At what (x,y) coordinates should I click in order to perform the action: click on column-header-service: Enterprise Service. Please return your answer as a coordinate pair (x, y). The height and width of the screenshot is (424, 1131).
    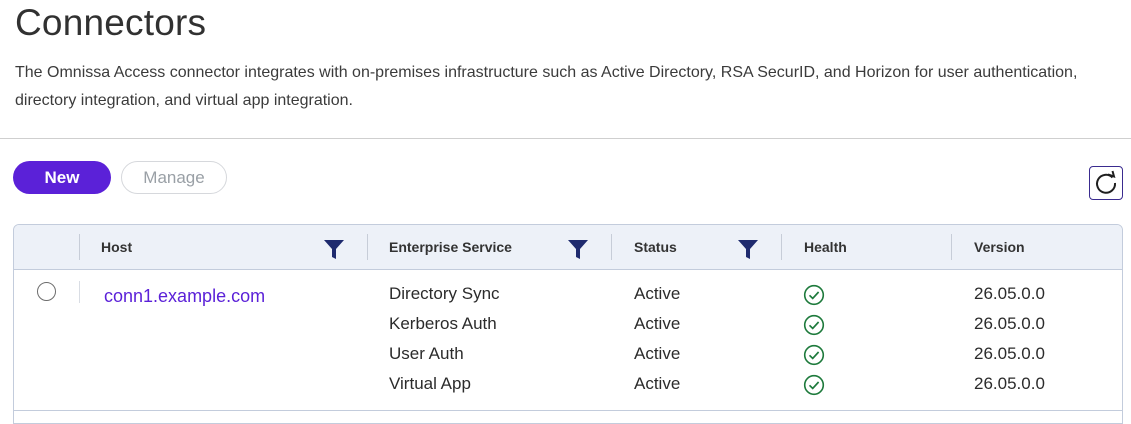
    Looking at the image, I should click on (450, 247).